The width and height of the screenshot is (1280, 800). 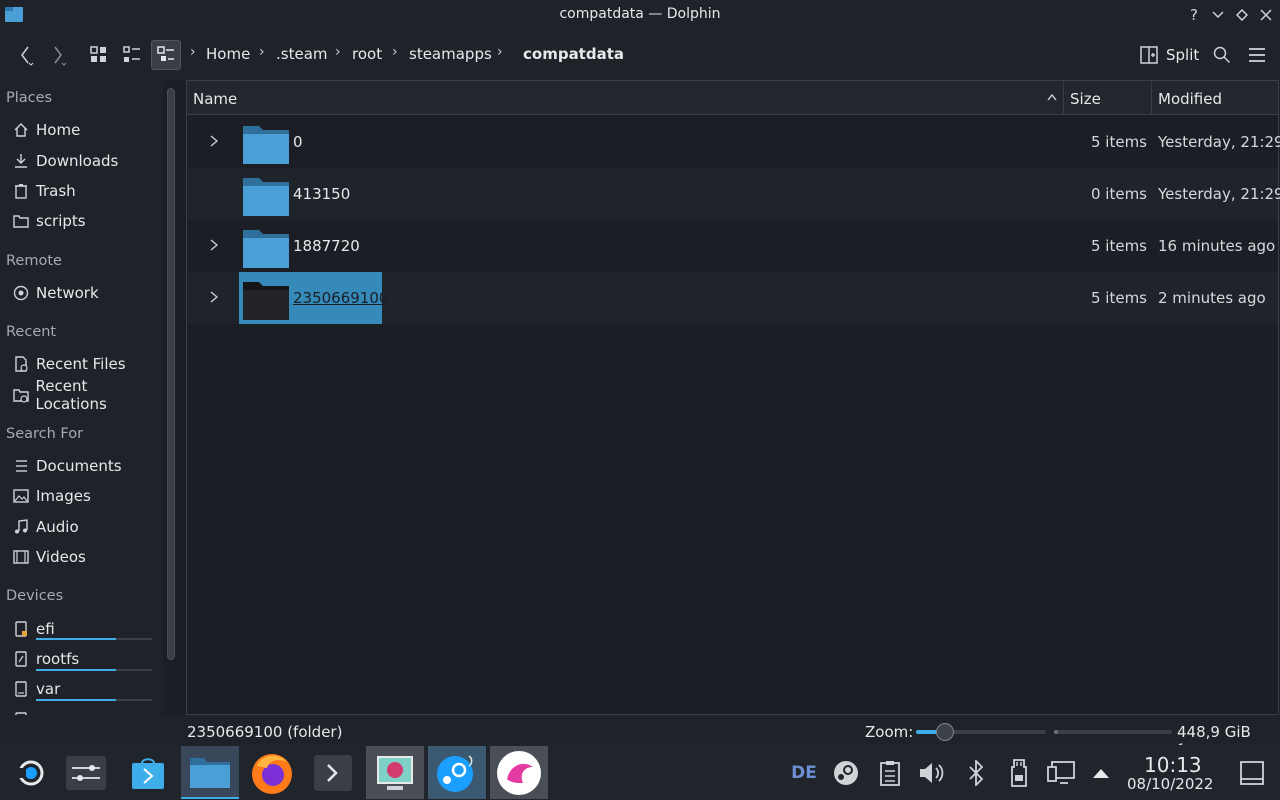 What do you see at coordinates (80, 293) in the screenshot?
I see `sidebar-item-network: Network` at bounding box center [80, 293].